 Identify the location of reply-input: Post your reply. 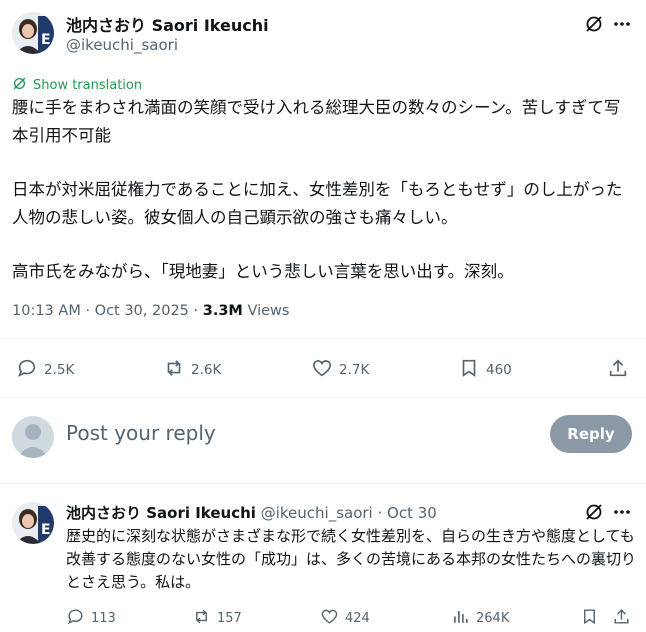
(141, 433).